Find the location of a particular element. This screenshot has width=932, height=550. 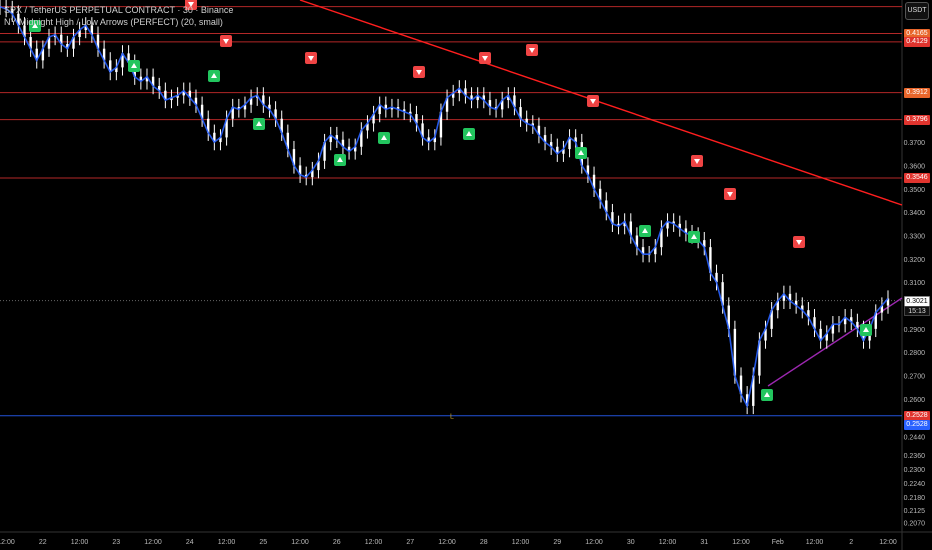

price-level-tag: 0.4129 is located at coordinates (917, 41).